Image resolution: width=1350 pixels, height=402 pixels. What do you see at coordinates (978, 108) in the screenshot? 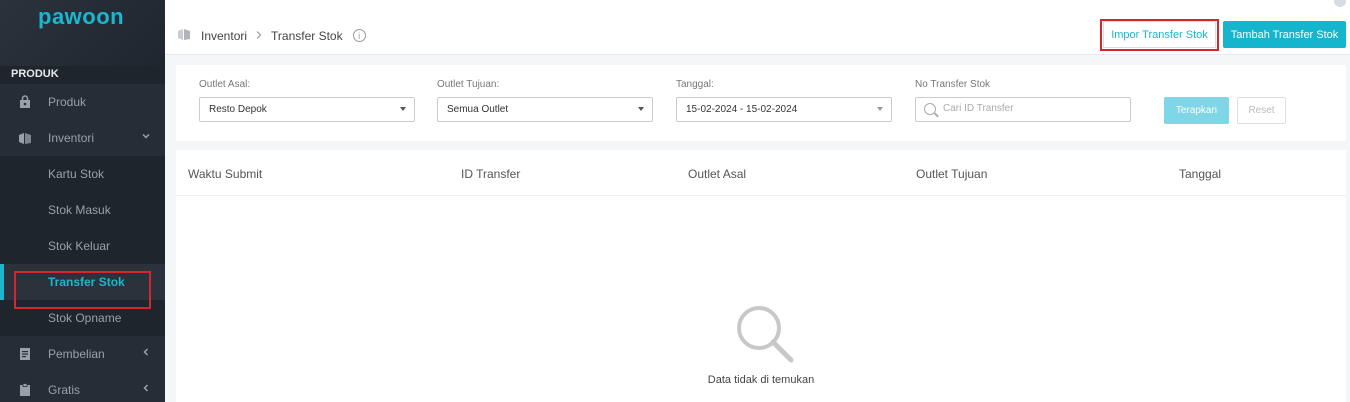
I see `search-placeholder: Cari ID Transfer` at bounding box center [978, 108].